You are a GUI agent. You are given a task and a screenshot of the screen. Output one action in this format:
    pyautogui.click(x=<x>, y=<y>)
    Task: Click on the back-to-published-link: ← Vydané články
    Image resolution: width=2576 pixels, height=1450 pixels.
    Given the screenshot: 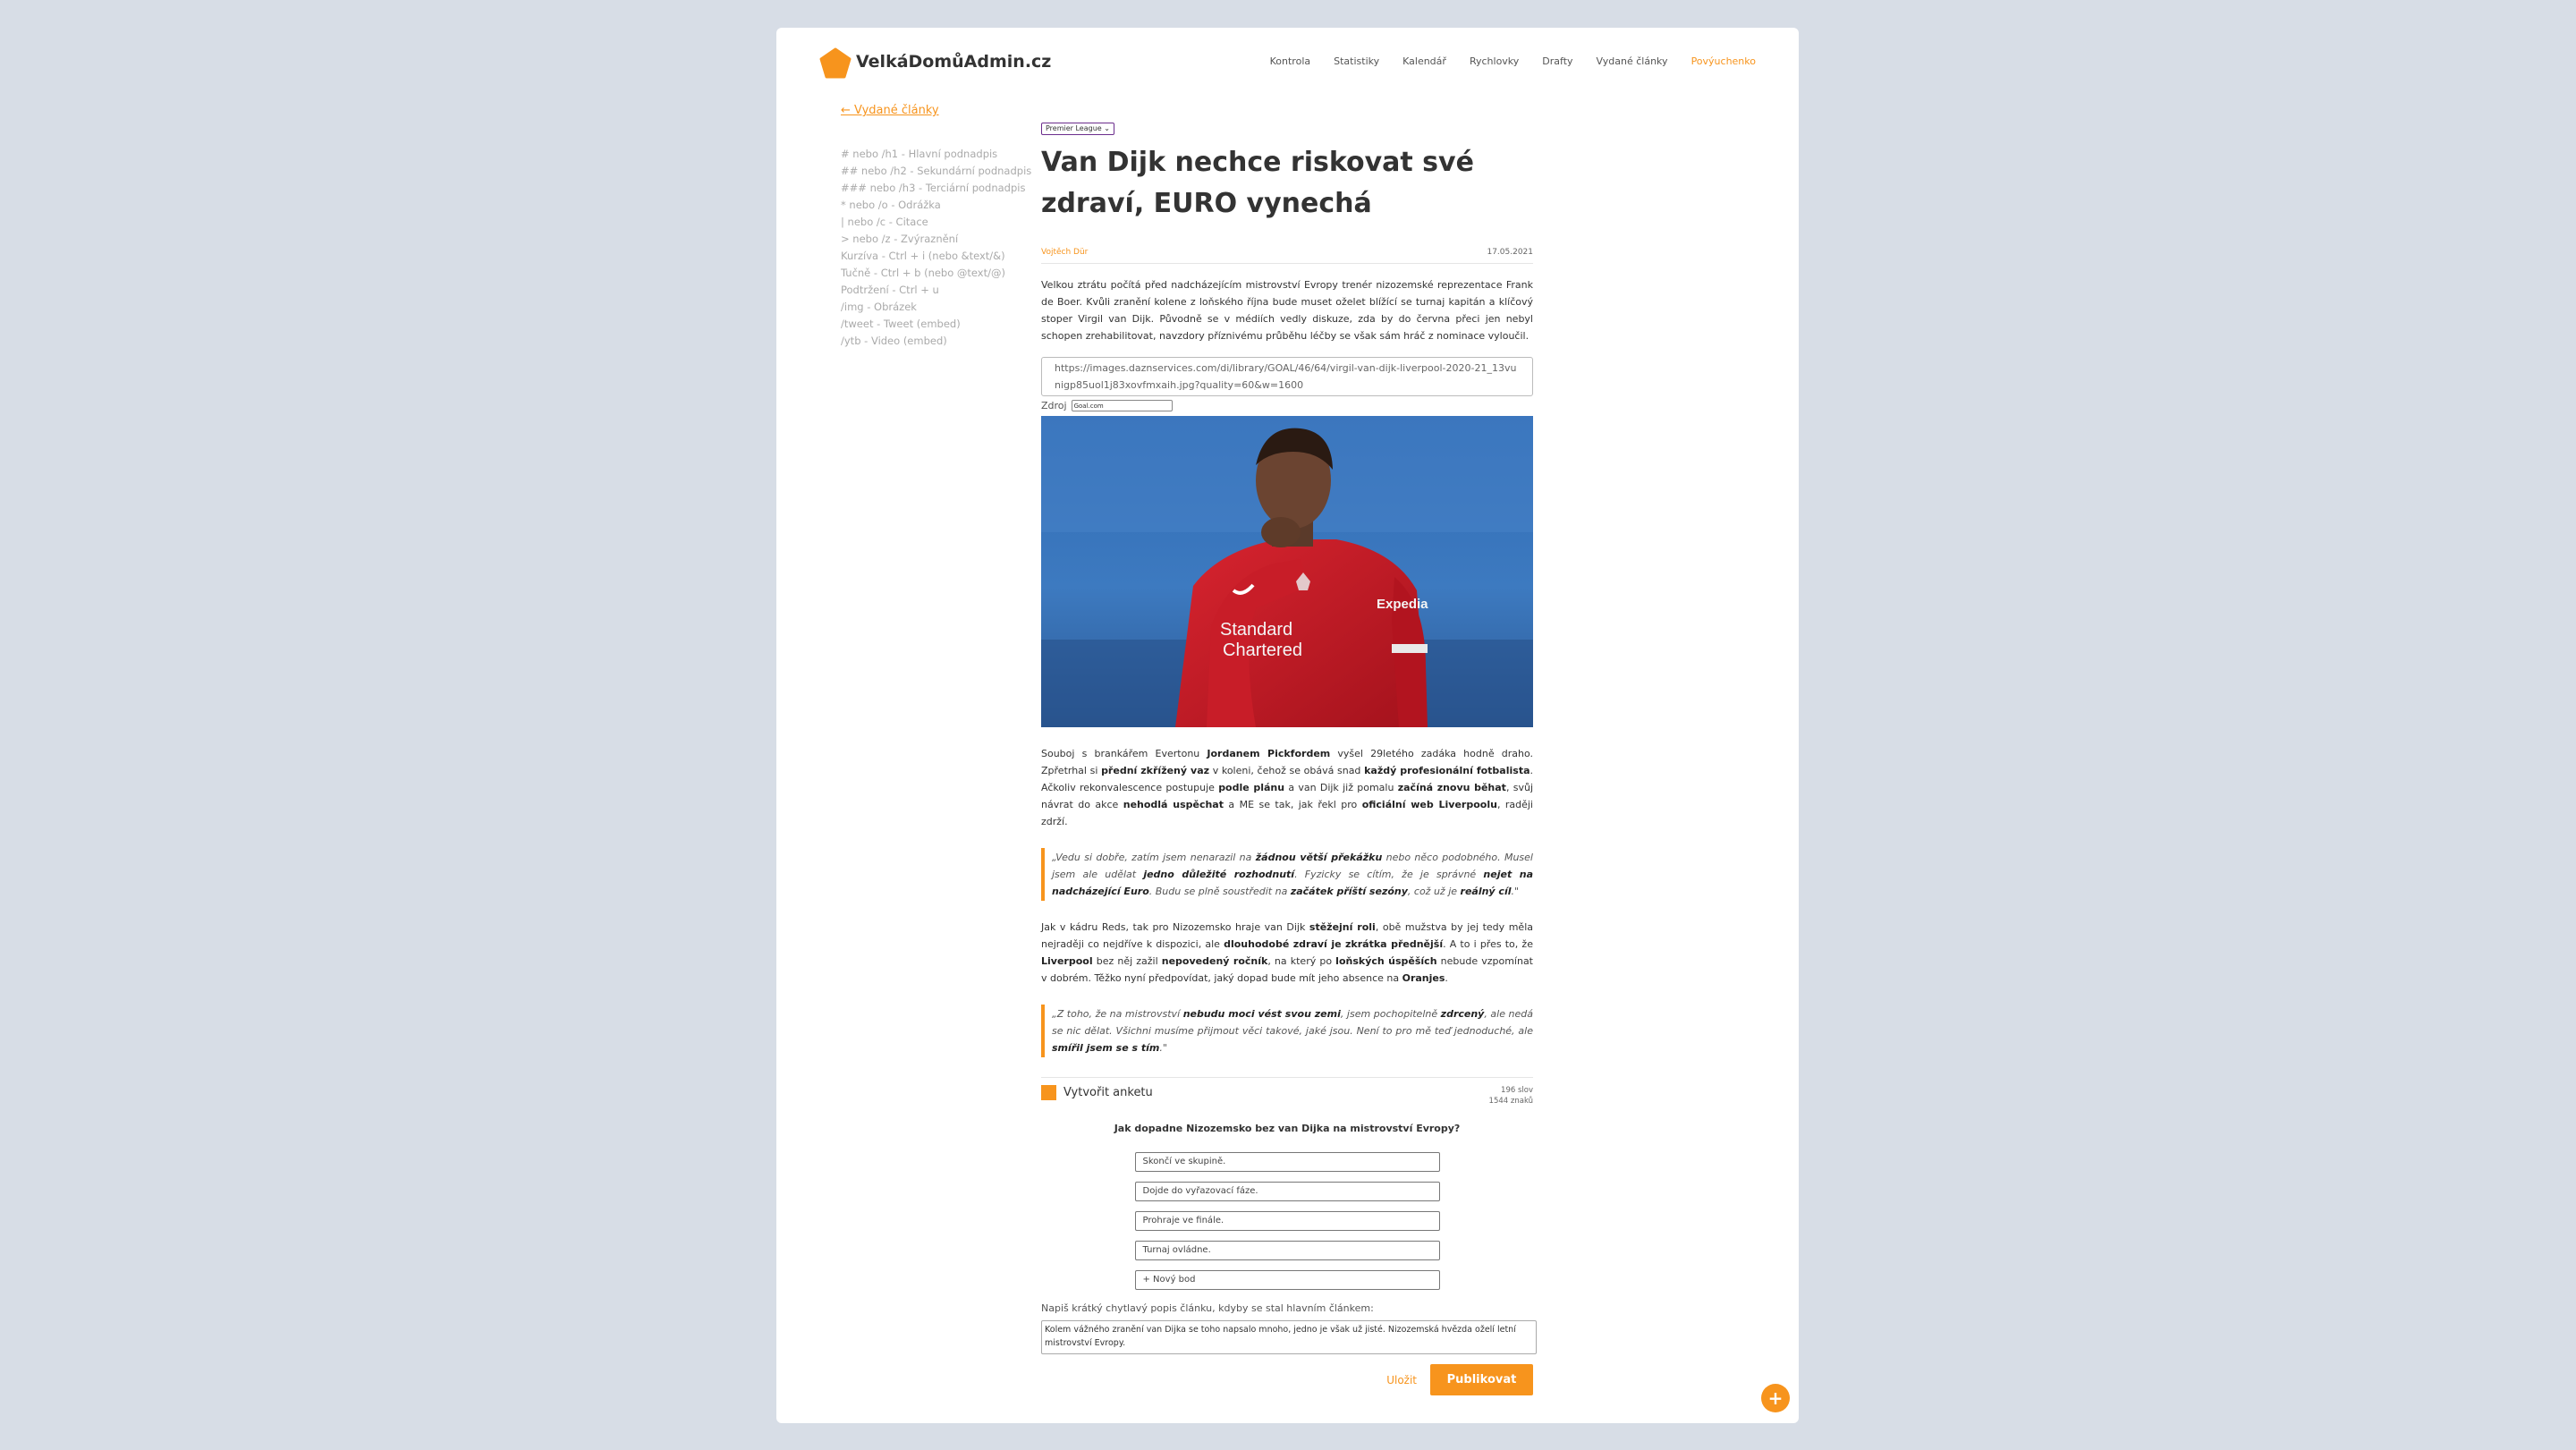 What is the action you would take?
    pyautogui.click(x=890, y=110)
    